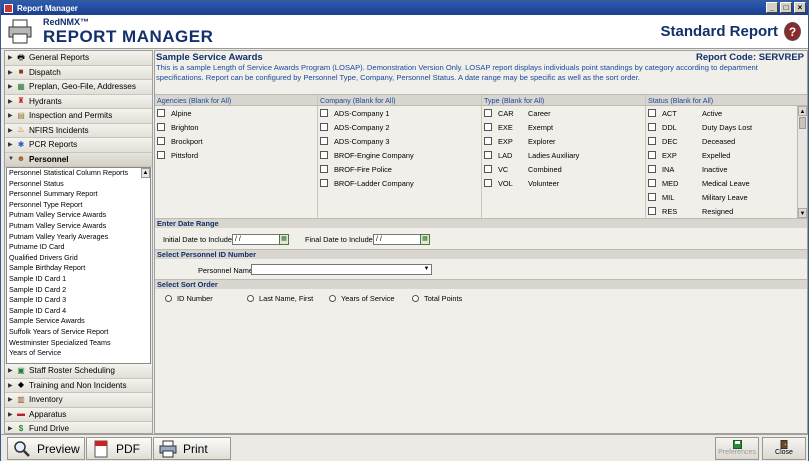 This screenshot has height=461, width=809. What do you see at coordinates (78, 72) in the screenshot?
I see `sidebar-item-dispatch: ▶ ■ Dispatch` at bounding box center [78, 72].